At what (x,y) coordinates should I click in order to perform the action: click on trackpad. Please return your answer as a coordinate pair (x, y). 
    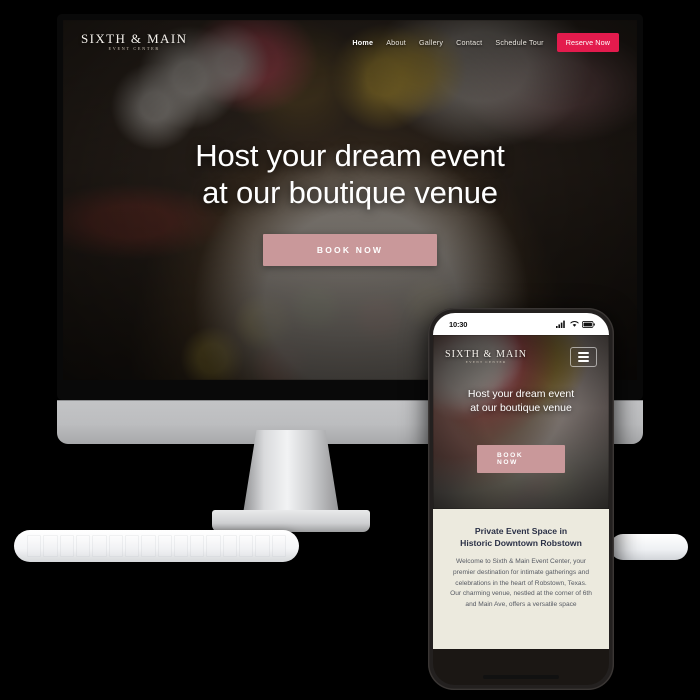
    Looking at the image, I should click on (649, 547).